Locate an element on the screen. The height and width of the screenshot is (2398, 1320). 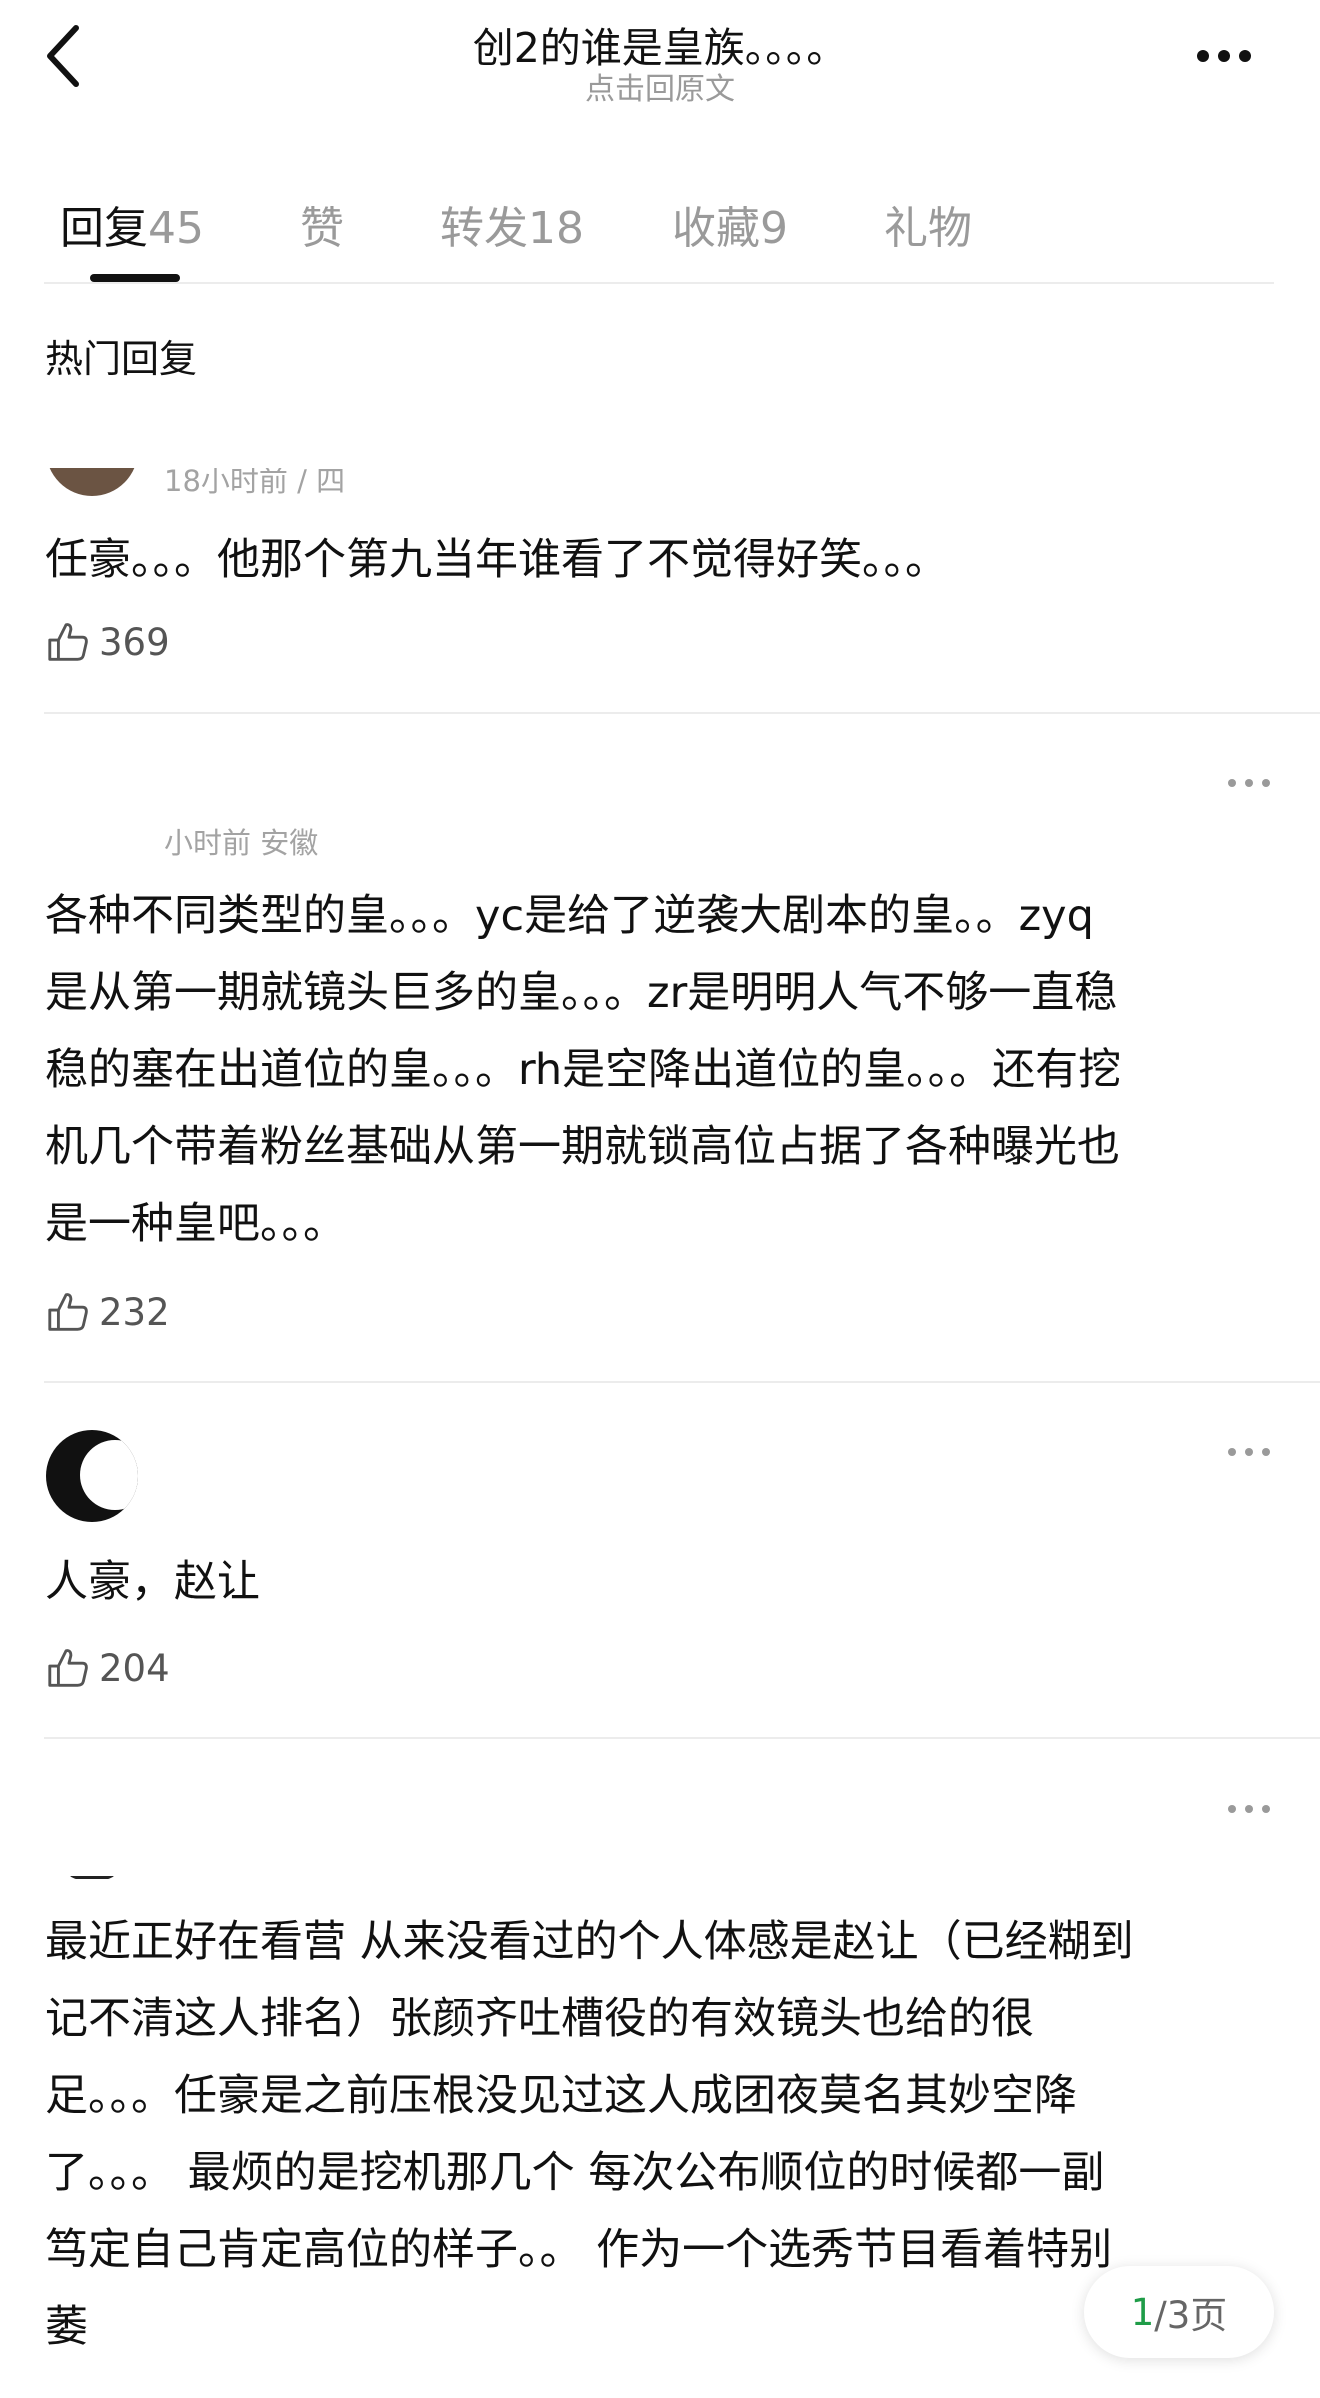
comment-meta: 小时前 安徽 is located at coordinates (241, 843).